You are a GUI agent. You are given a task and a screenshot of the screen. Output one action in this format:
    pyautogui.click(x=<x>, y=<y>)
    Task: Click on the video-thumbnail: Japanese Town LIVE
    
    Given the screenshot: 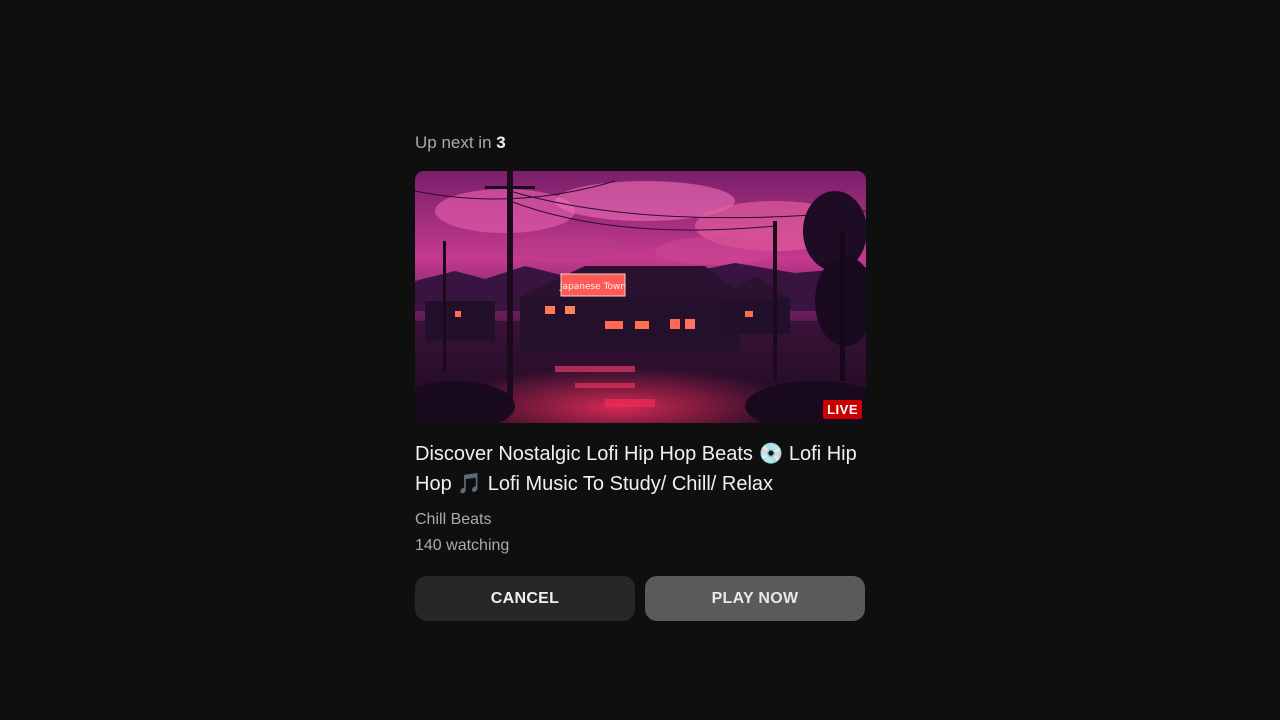 What is the action you would take?
    pyautogui.click(x=640, y=297)
    